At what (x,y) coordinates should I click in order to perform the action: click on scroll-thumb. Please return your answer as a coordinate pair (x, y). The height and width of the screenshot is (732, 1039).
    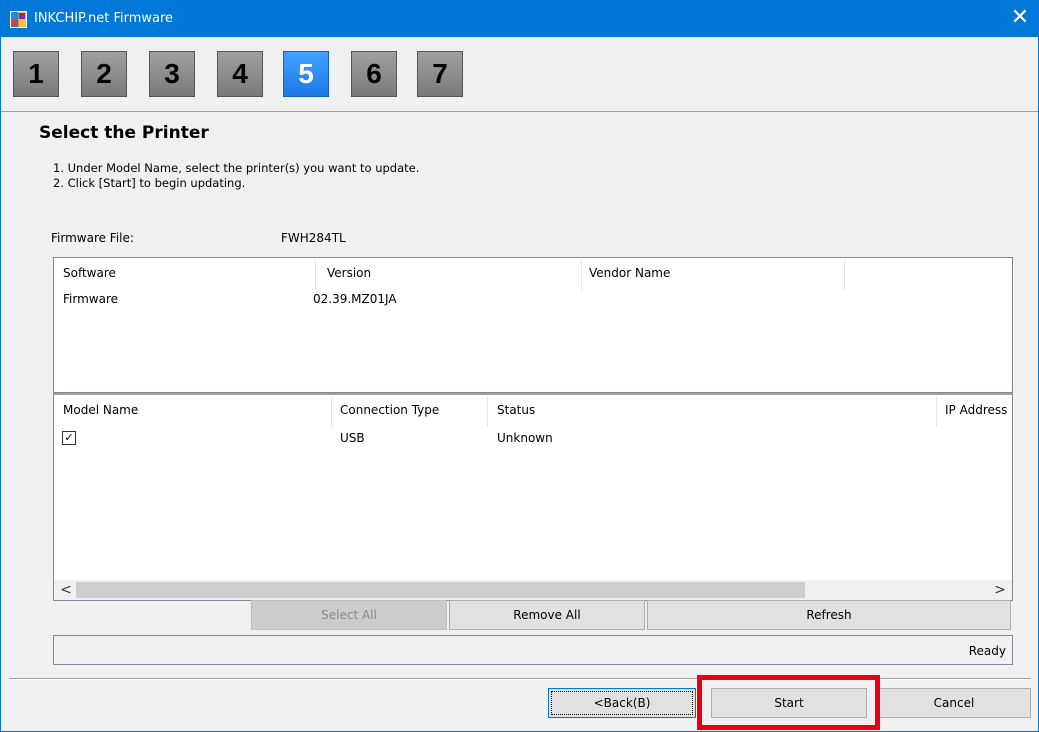
    Looking at the image, I should click on (440, 590).